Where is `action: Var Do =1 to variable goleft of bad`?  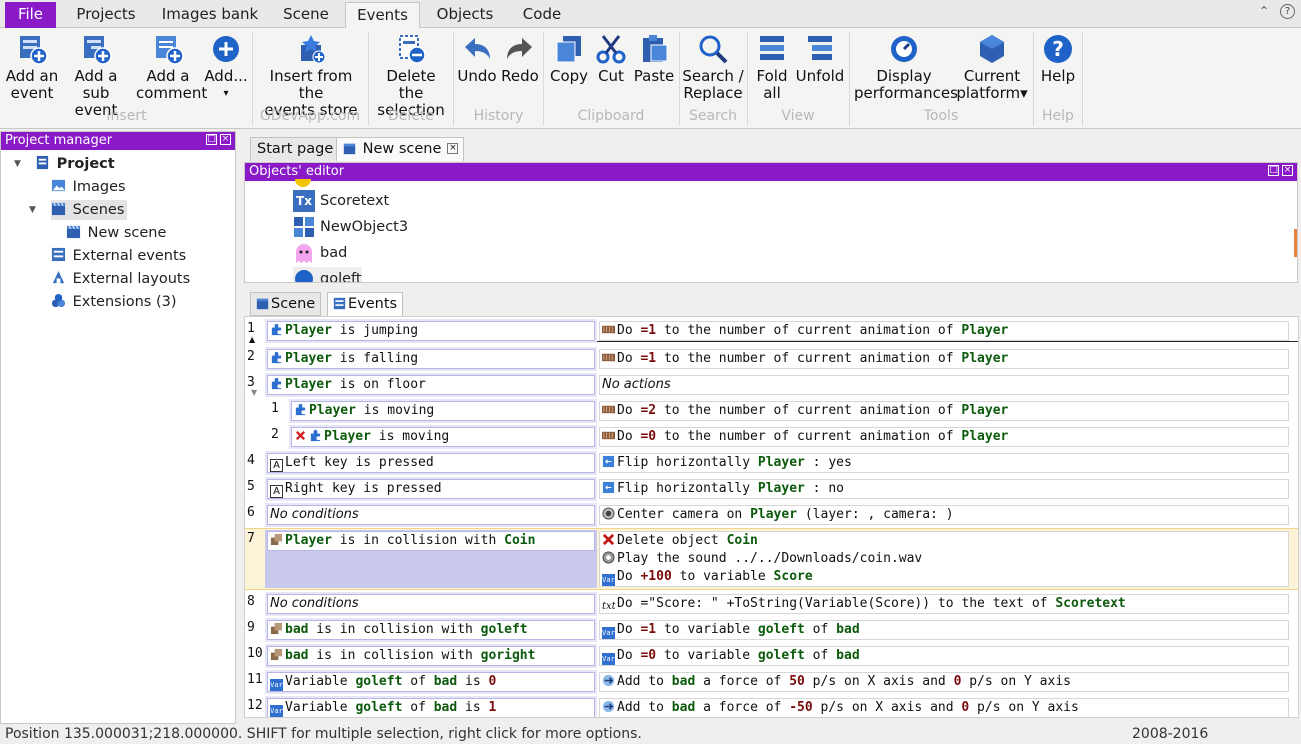 action: Var Do =1 to variable goleft of bad is located at coordinates (944, 630).